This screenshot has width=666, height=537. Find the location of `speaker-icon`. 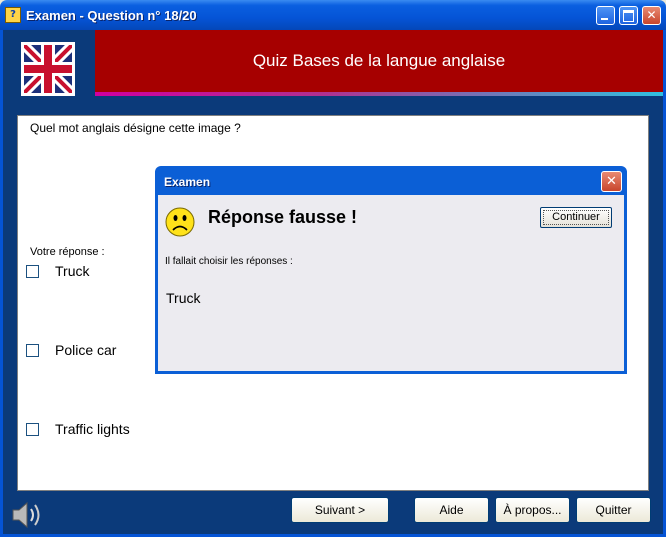

speaker-icon is located at coordinates (28, 515).